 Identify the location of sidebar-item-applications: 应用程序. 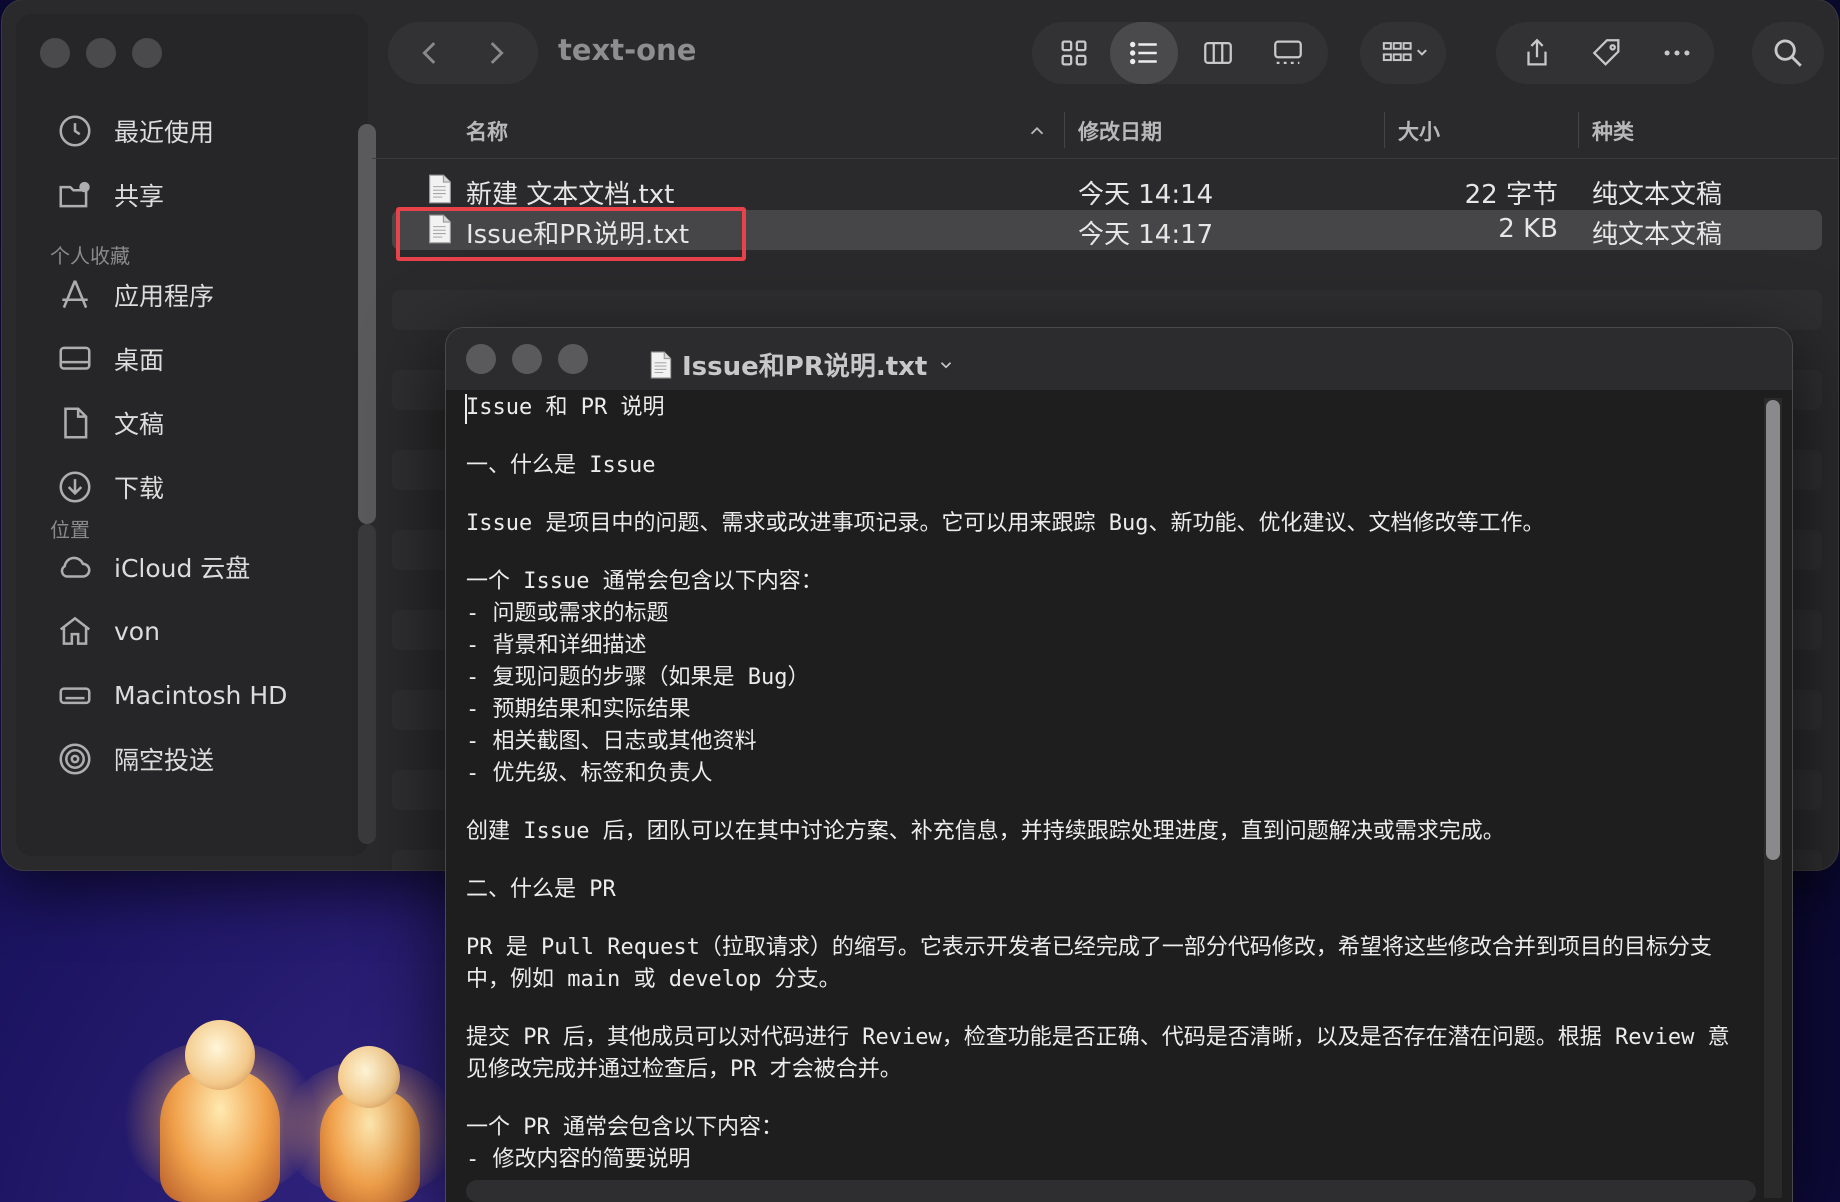
(135, 295).